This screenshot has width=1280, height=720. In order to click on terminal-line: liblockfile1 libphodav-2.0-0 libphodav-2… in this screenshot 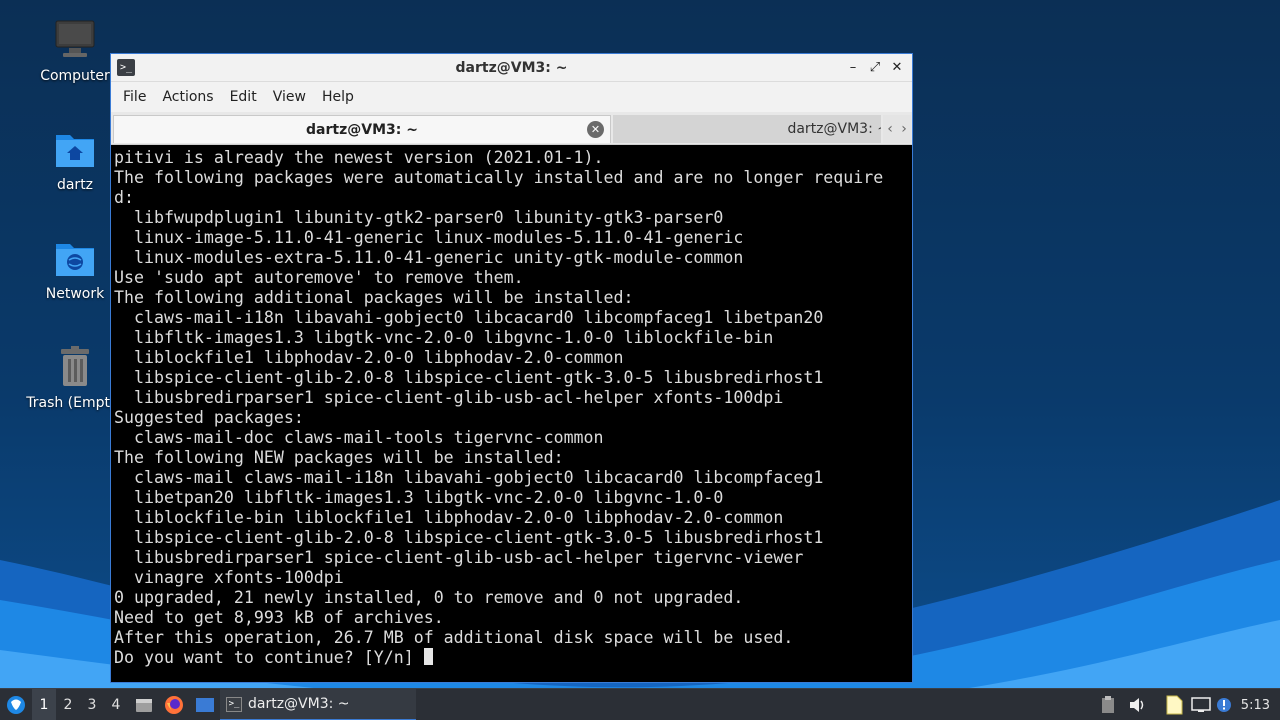, I will do `click(369, 357)`.